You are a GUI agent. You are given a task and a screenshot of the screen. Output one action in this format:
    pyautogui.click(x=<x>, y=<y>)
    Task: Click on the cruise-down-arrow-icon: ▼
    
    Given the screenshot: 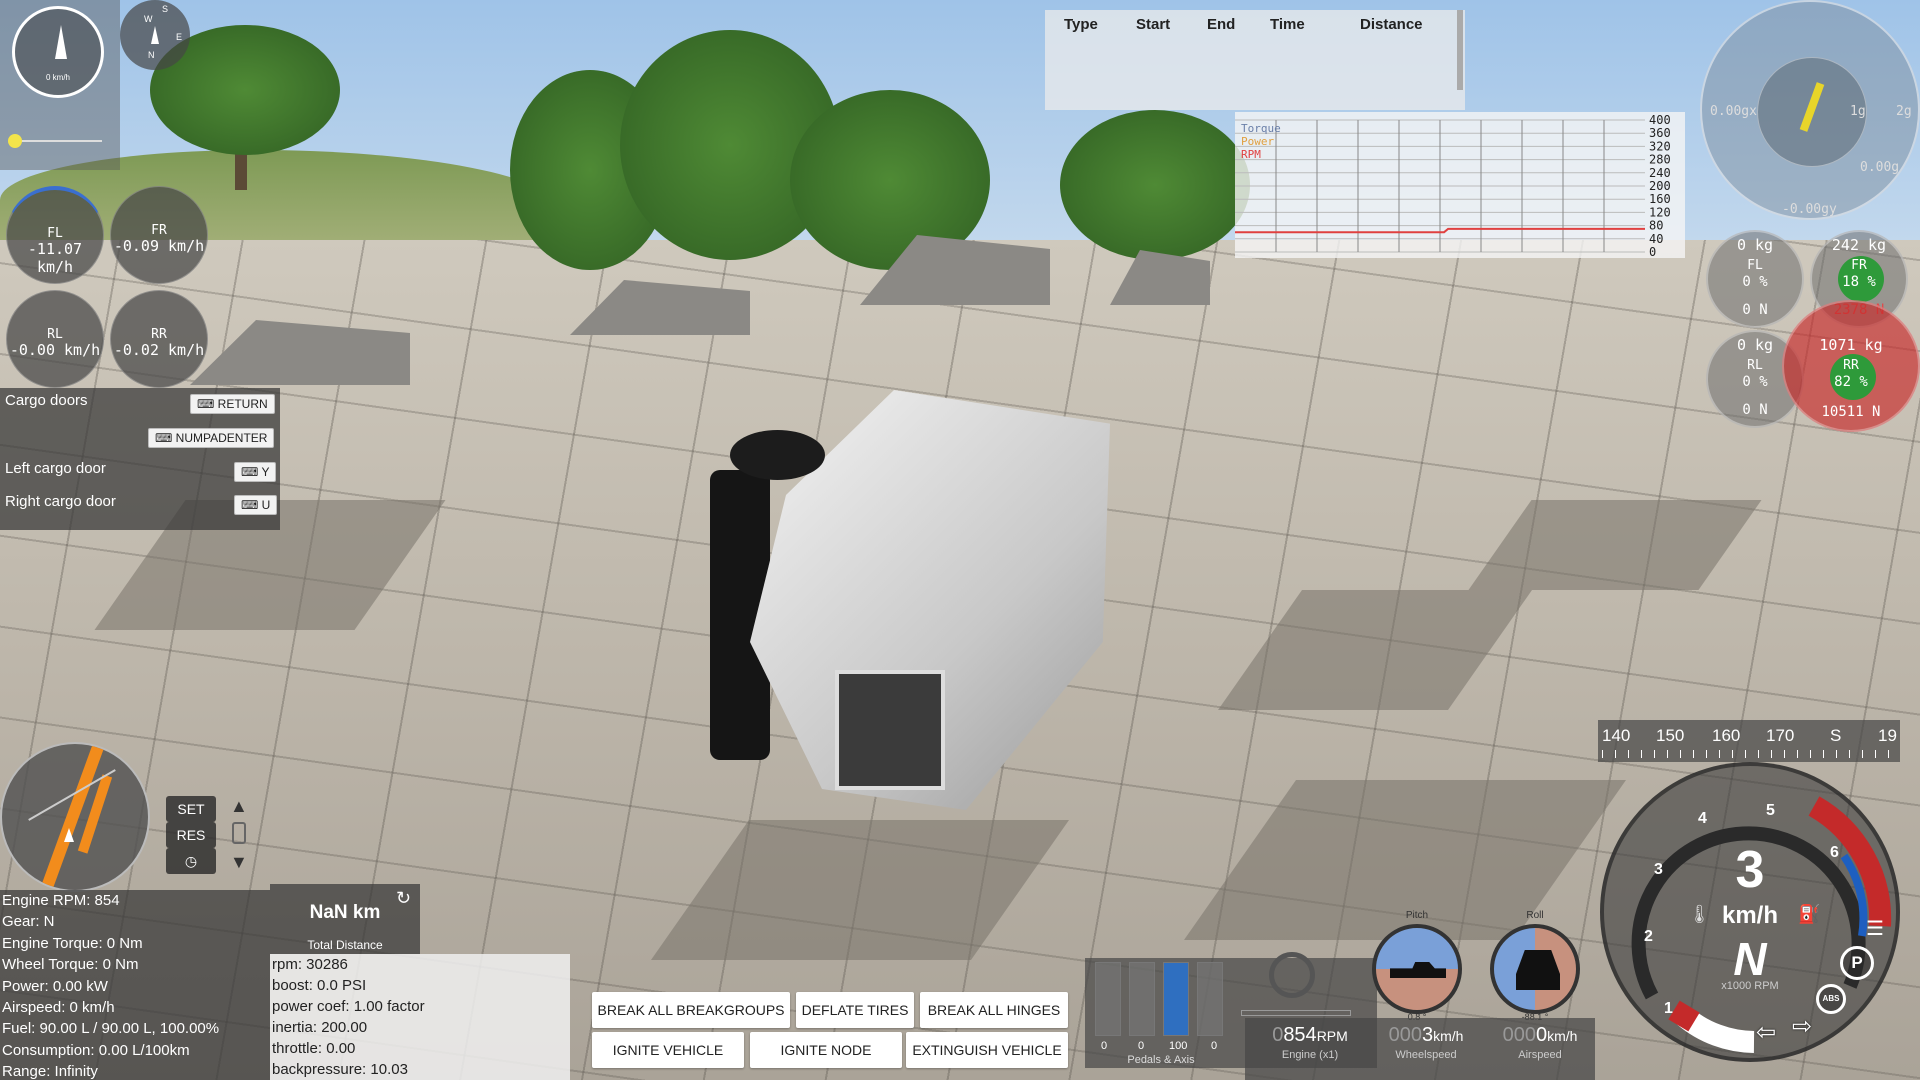 What is the action you would take?
    pyautogui.click(x=239, y=862)
    